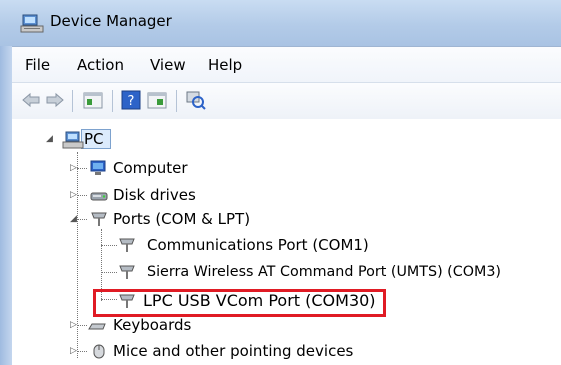 This screenshot has width=561, height=365. I want to click on tree-item-comm-port: Communications Port (COM1), so click(266, 245).